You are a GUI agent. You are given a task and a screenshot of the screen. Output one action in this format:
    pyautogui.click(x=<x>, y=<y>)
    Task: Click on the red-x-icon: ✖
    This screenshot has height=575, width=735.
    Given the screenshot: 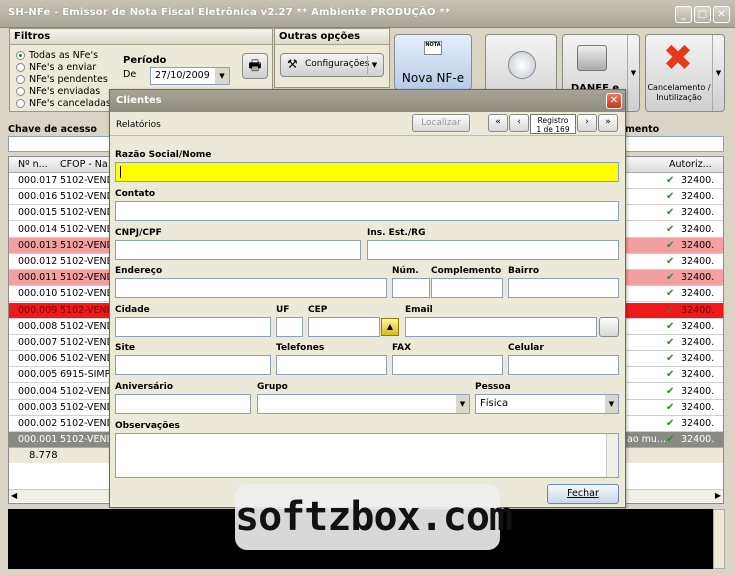 What is the action you would take?
    pyautogui.click(x=678, y=58)
    